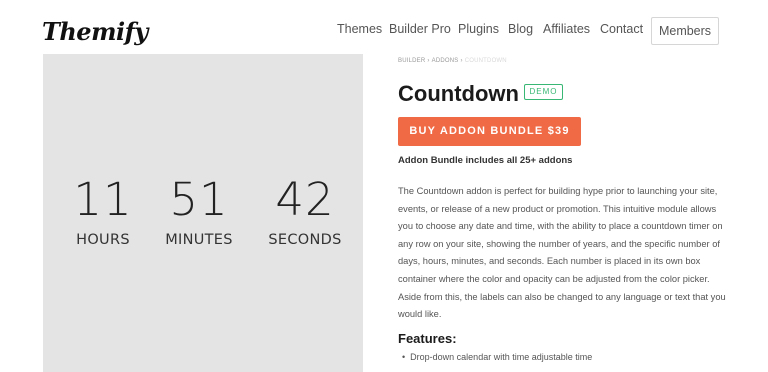 This screenshot has height=372, width=768. Describe the element at coordinates (566, 29) in the screenshot. I see `nav-item-affiliates: Affiliates` at that location.